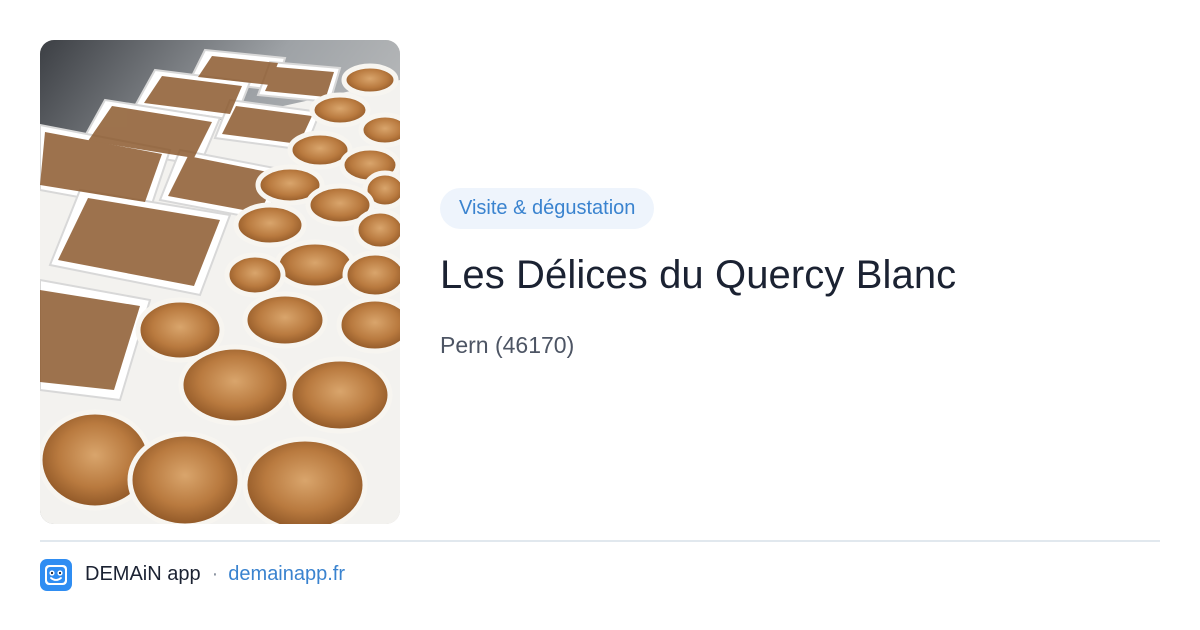 This screenshot has width=1200, height=630. I want to click on category-tag: Visite & dégustation, so click(547, 208).